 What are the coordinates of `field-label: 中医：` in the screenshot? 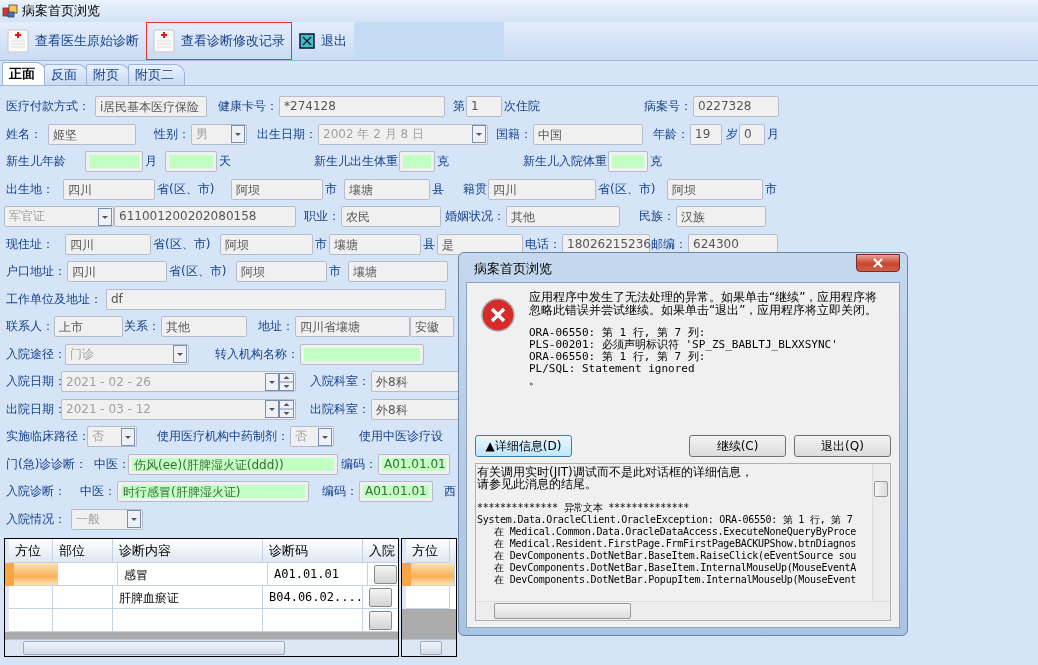 It's located at (98, 492).